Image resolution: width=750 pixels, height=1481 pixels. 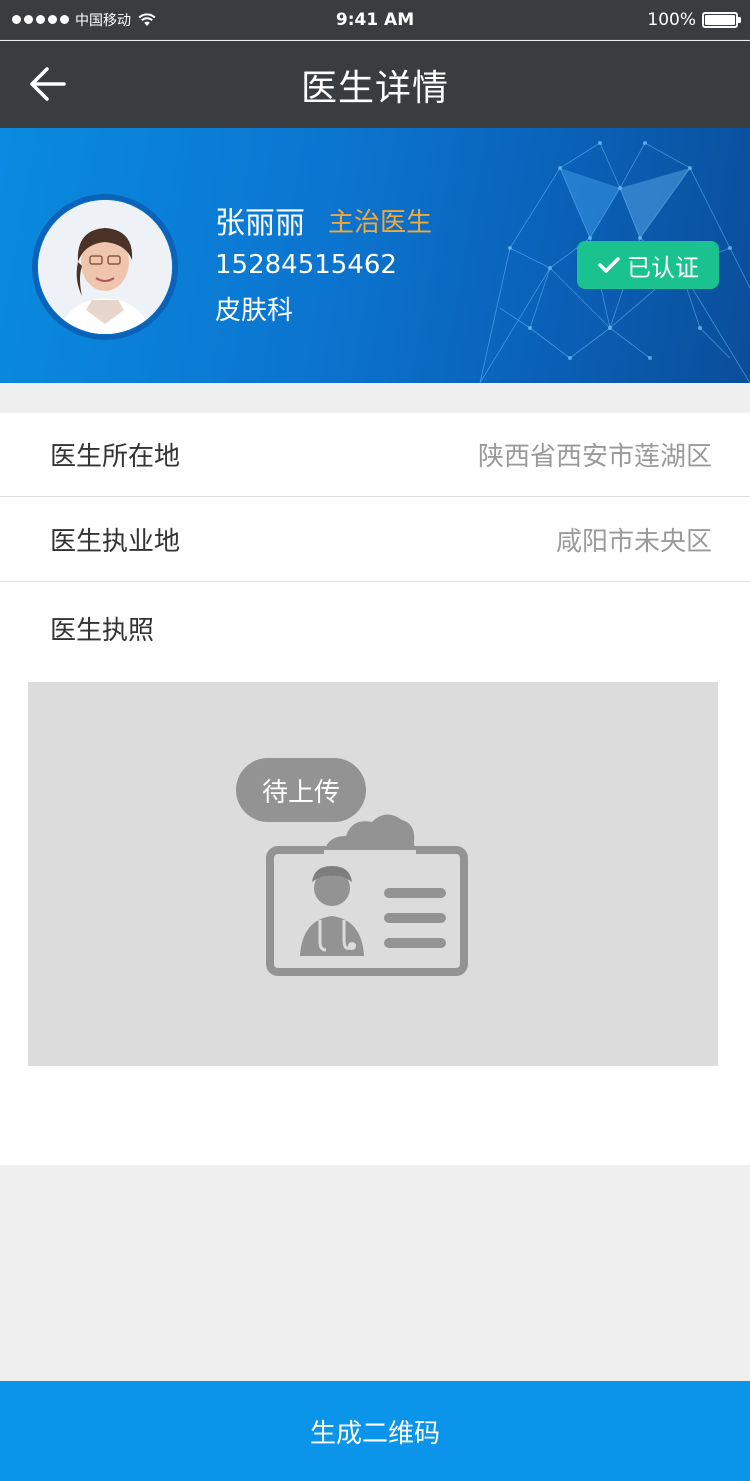 What do you see at coordinates (115, 457) in the screenshot?
I see `location-label: 医生所在地` at bounding box center [115, 457].